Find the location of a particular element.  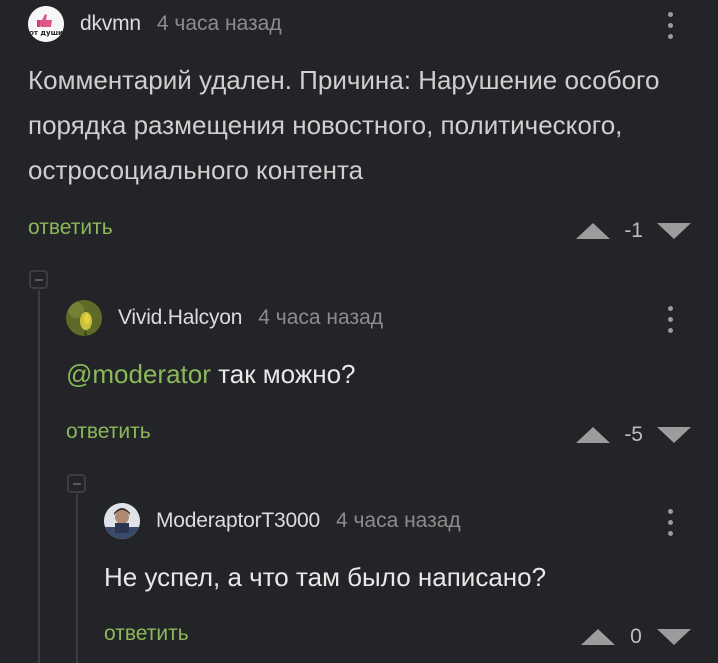

rating-score: -5 is located at coordinates (633, 434).